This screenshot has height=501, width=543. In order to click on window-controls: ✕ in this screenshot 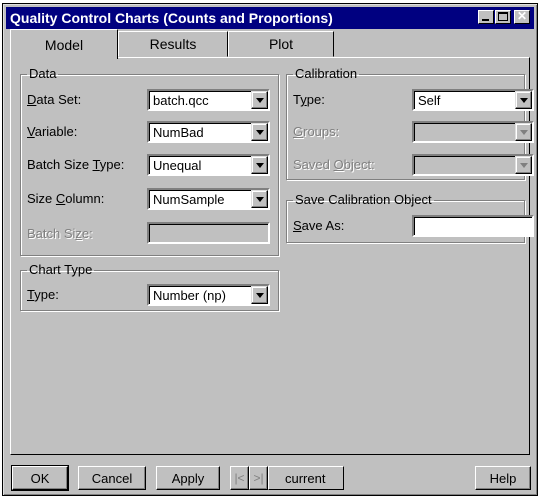, I will do `click(503, 16)`.